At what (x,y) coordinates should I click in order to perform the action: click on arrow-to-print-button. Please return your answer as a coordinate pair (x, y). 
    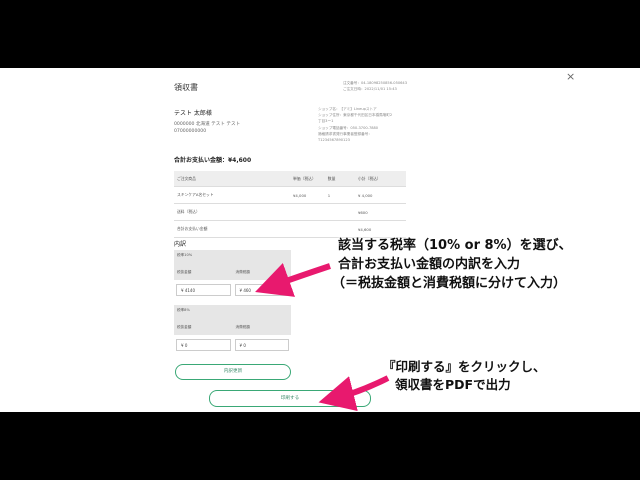
    Looking at the image, I should click on (354, 393).